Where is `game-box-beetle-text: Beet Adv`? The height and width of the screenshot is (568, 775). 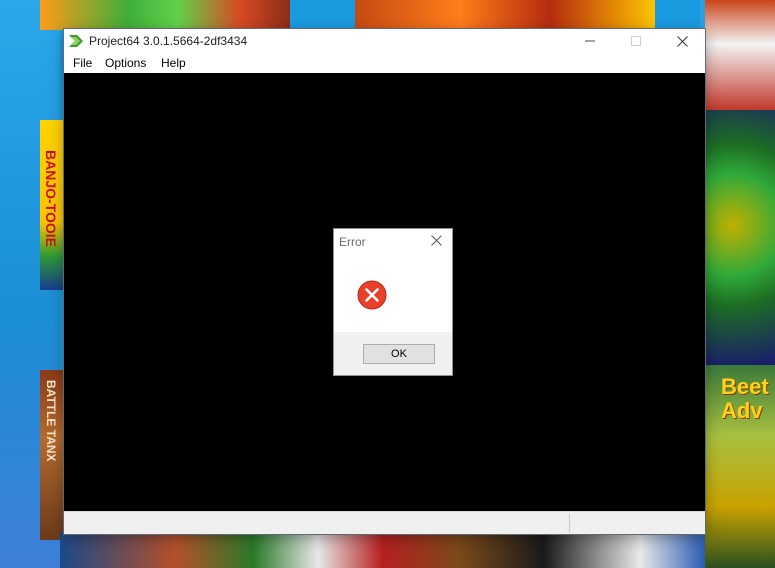
game-box-beetle-text: Beet Adv is located at coordinates (745, 398).